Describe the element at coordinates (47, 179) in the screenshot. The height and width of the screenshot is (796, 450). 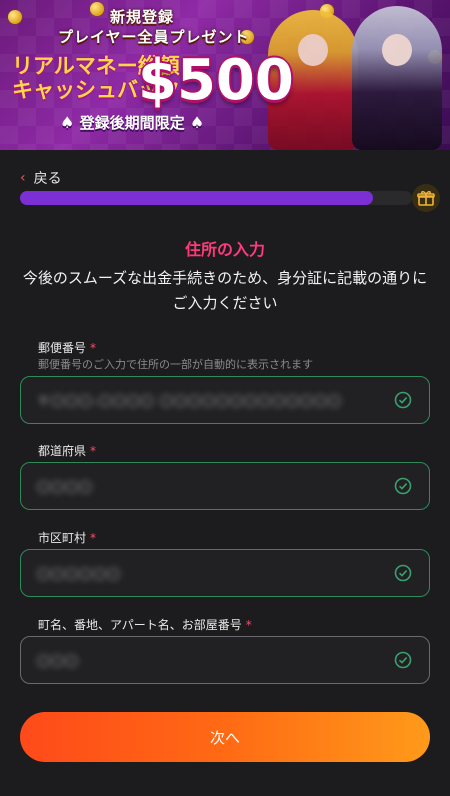
I see `back-label: 戻る` at that location.